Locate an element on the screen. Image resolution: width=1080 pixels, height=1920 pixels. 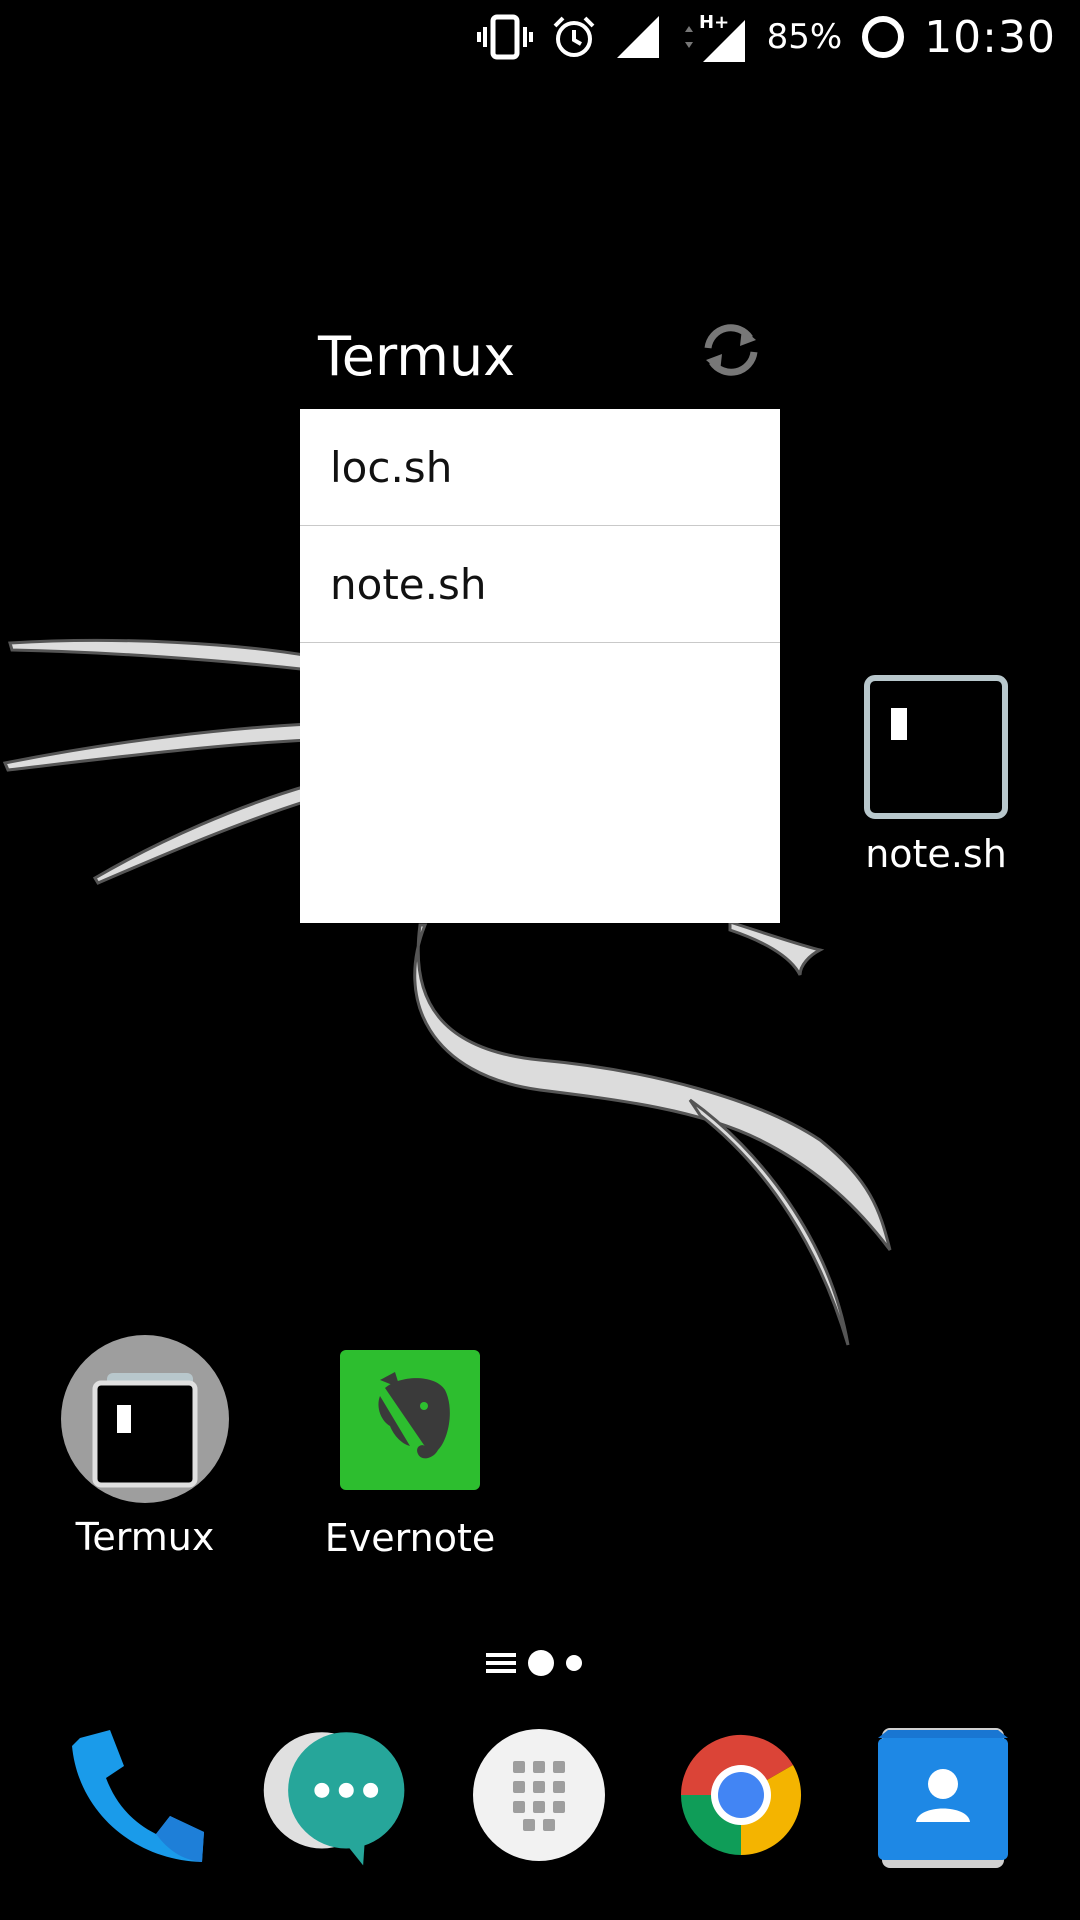
shortcut-termux: Termux is located at coordinates (145, 1447).